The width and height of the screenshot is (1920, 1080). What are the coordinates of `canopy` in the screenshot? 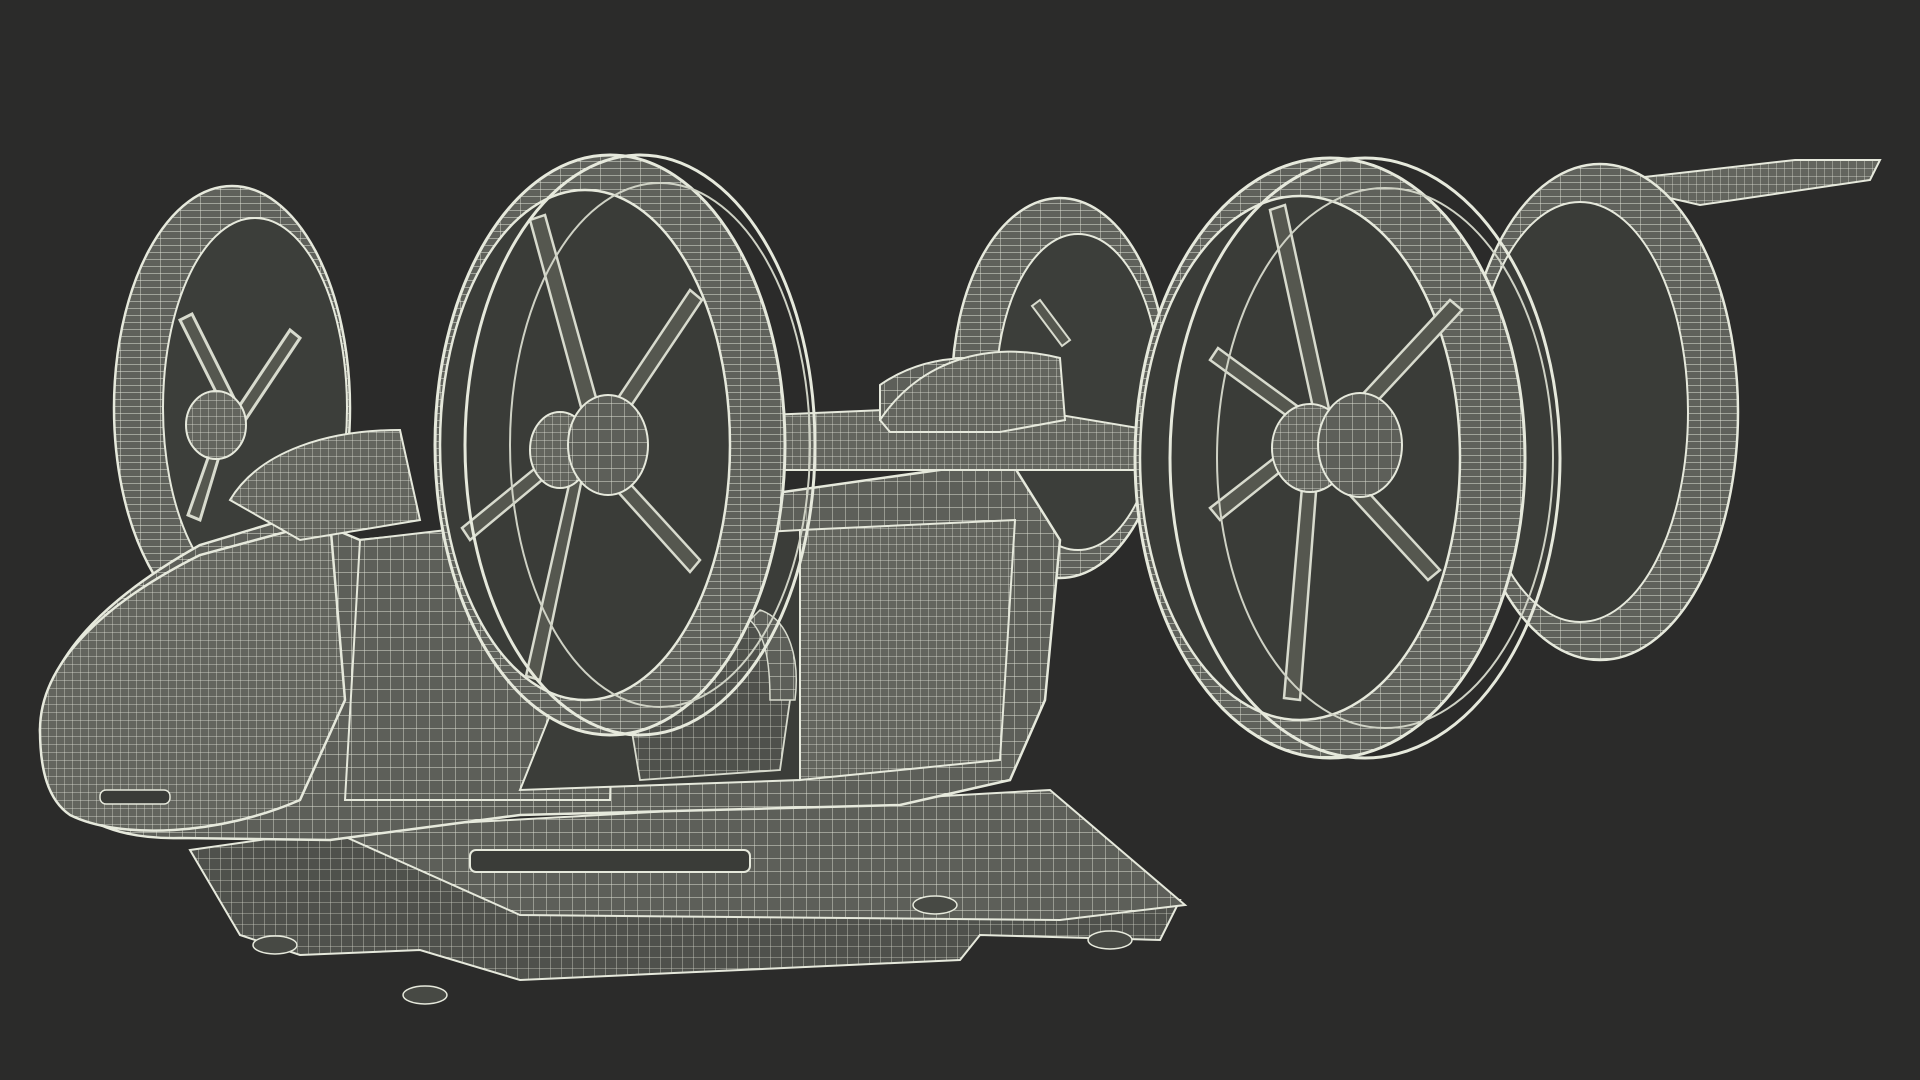 It's located at (972, 391).